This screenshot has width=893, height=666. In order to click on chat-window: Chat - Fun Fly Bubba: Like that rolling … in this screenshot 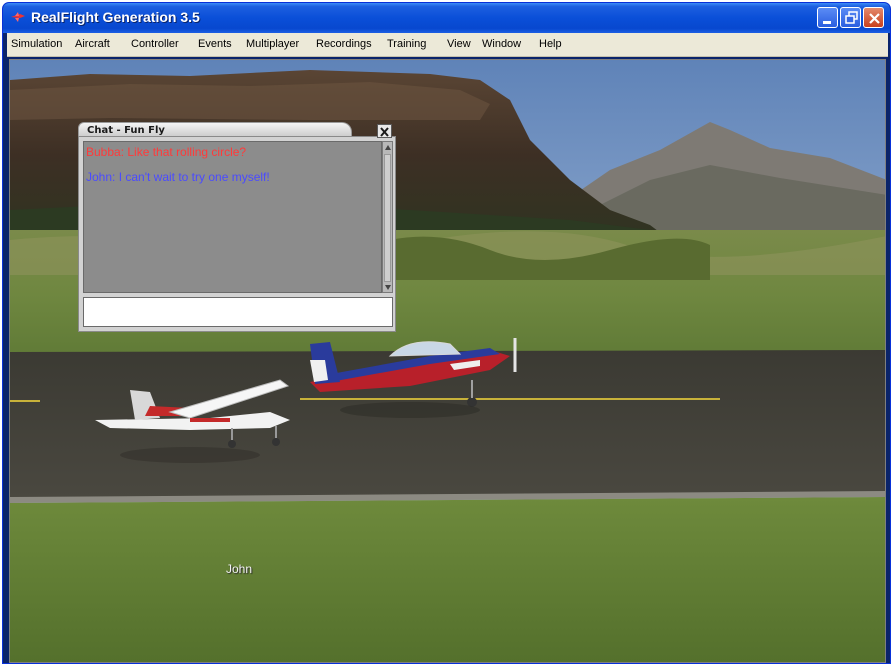, I will do `click(237, 227)`.